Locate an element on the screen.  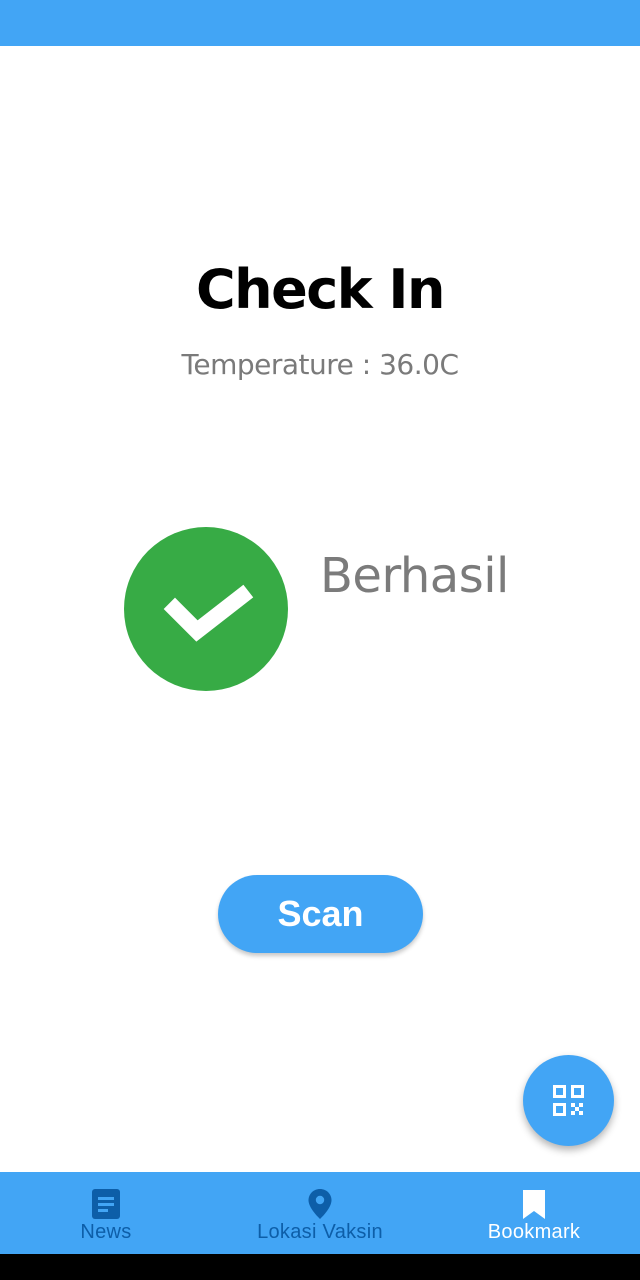
page-title: Check In is located at coordinates (320, 289).